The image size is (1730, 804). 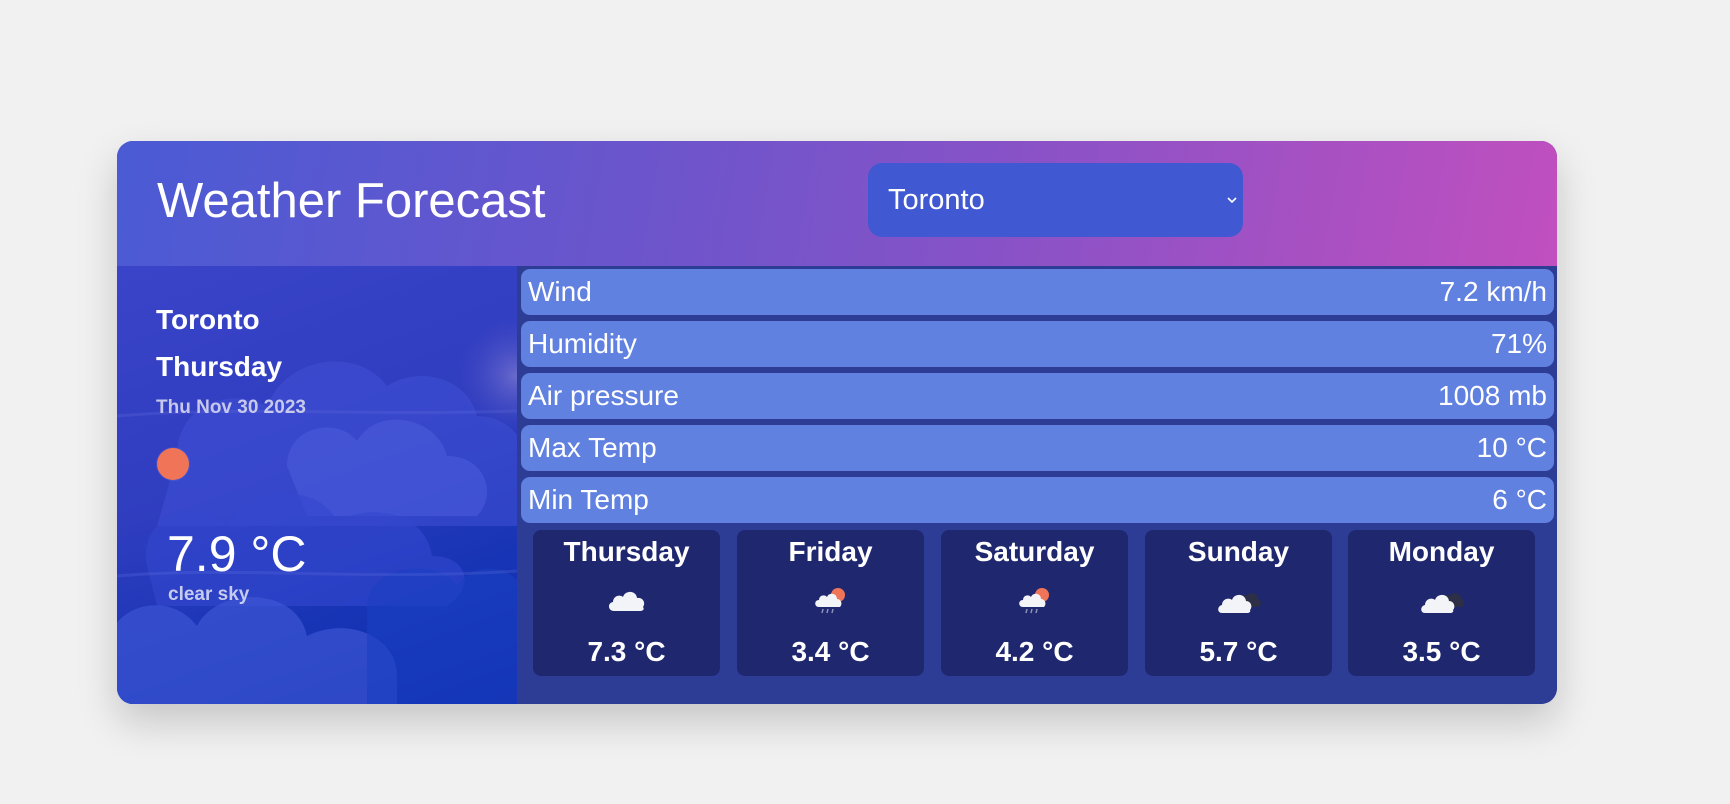 What do you see at coordinates (582, 343) in the screenshot?
I see `stat-label: Humidity` at bounding box center [582, 343].